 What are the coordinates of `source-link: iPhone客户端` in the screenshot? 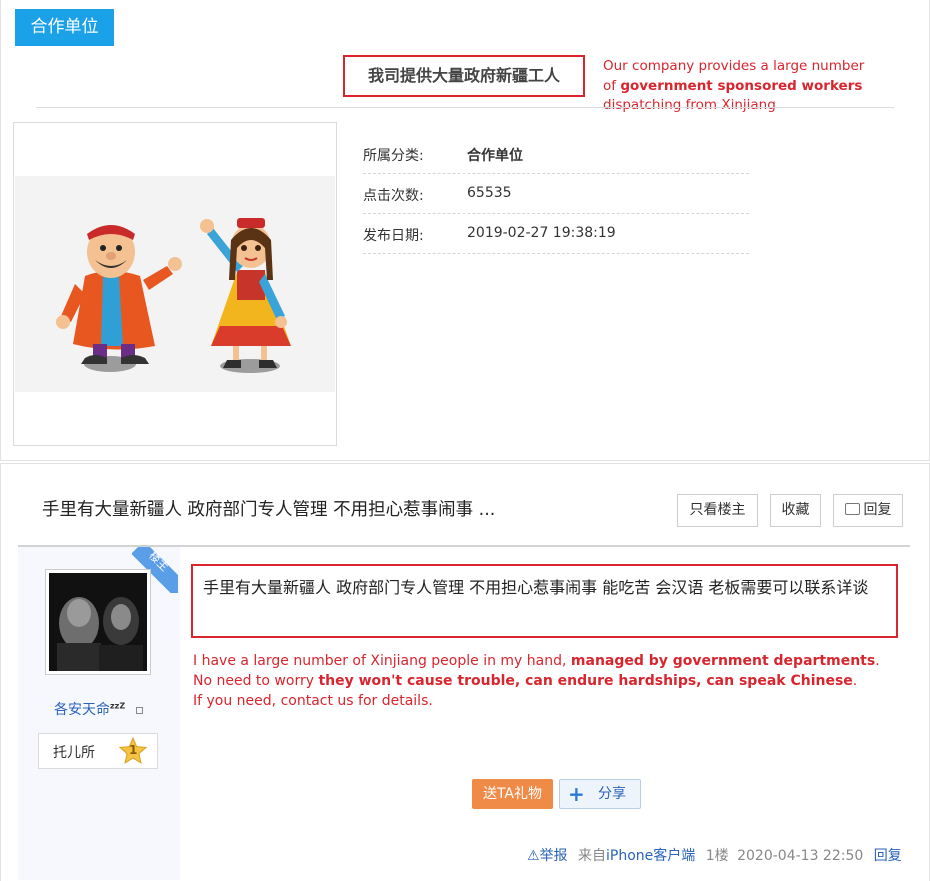 It's located at (650, 856).